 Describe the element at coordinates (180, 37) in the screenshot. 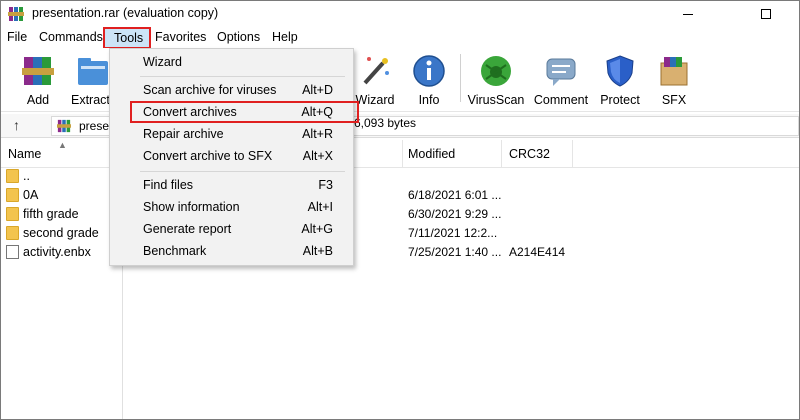

I see `menu-favorites: Favorites` at that location.